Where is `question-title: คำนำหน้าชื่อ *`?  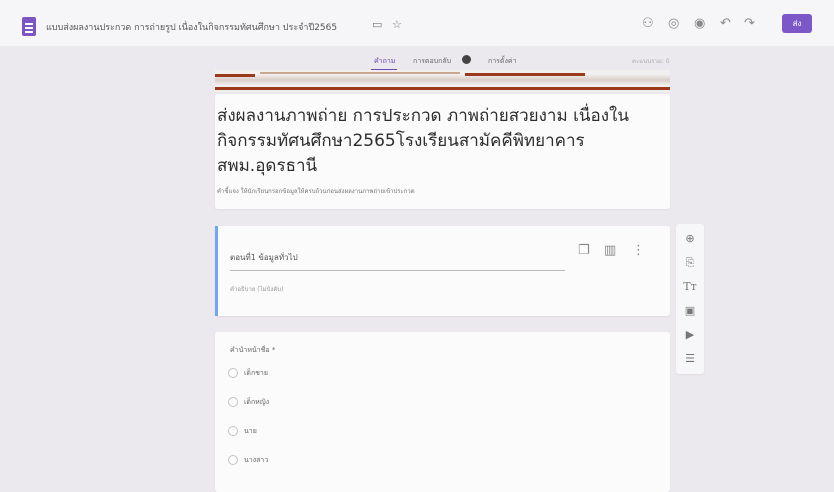
question-title: คำนำหน้าชื่อ * is located at coordinates (252, 350).